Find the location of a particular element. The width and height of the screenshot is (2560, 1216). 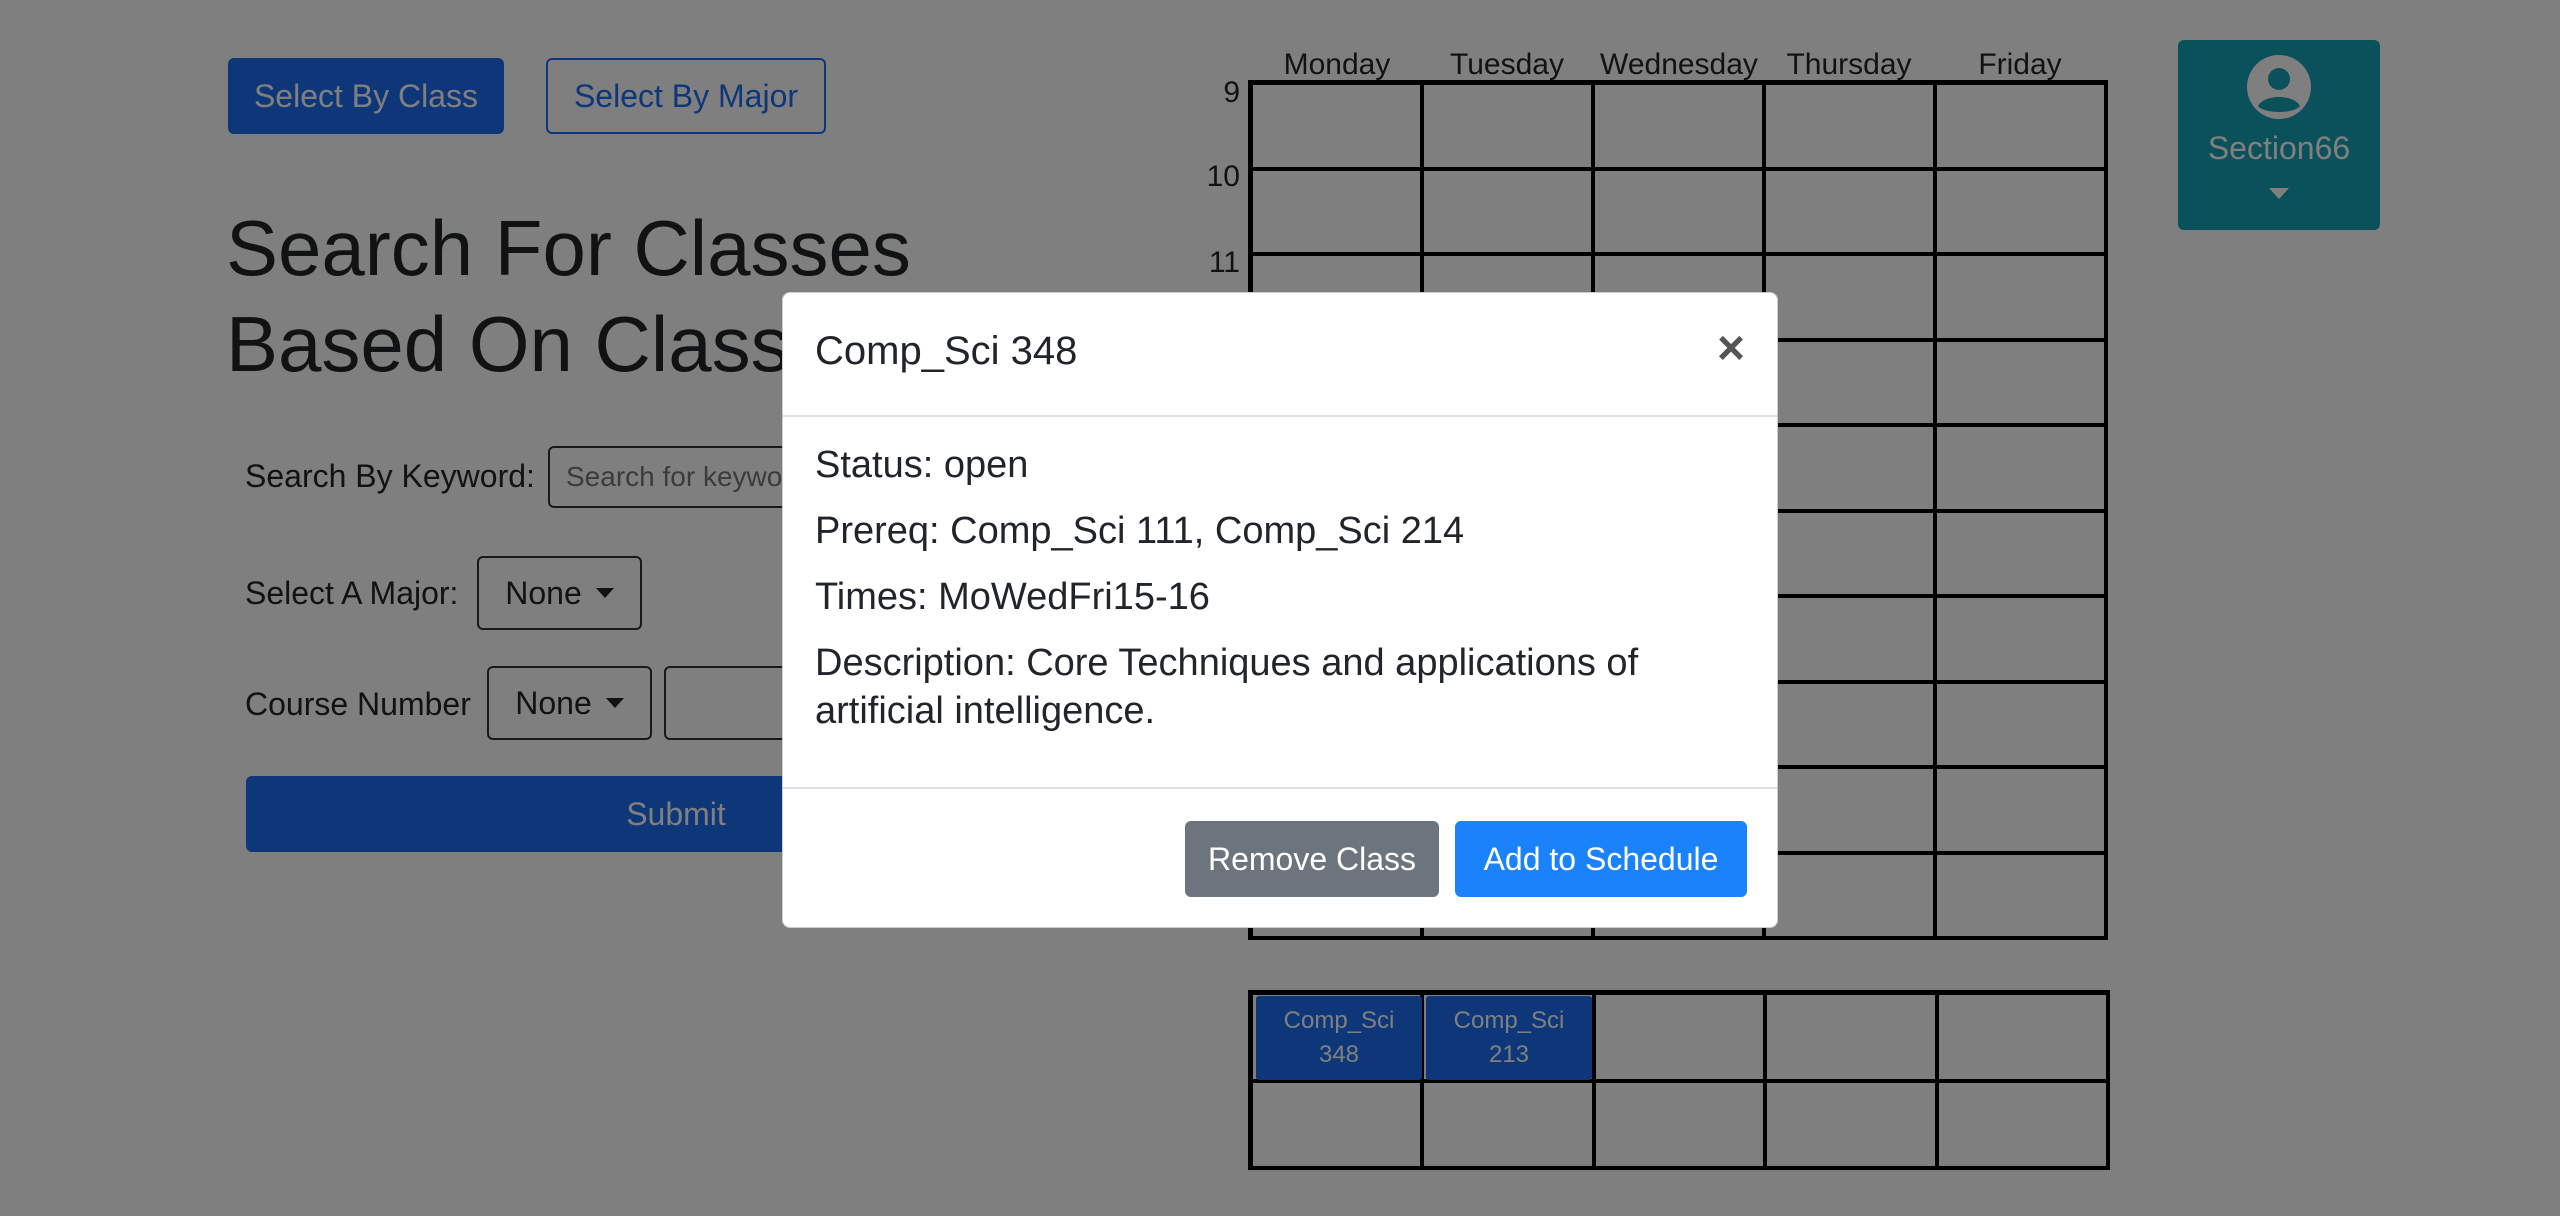

close-icon: × is located at coordinates (1731, 348).